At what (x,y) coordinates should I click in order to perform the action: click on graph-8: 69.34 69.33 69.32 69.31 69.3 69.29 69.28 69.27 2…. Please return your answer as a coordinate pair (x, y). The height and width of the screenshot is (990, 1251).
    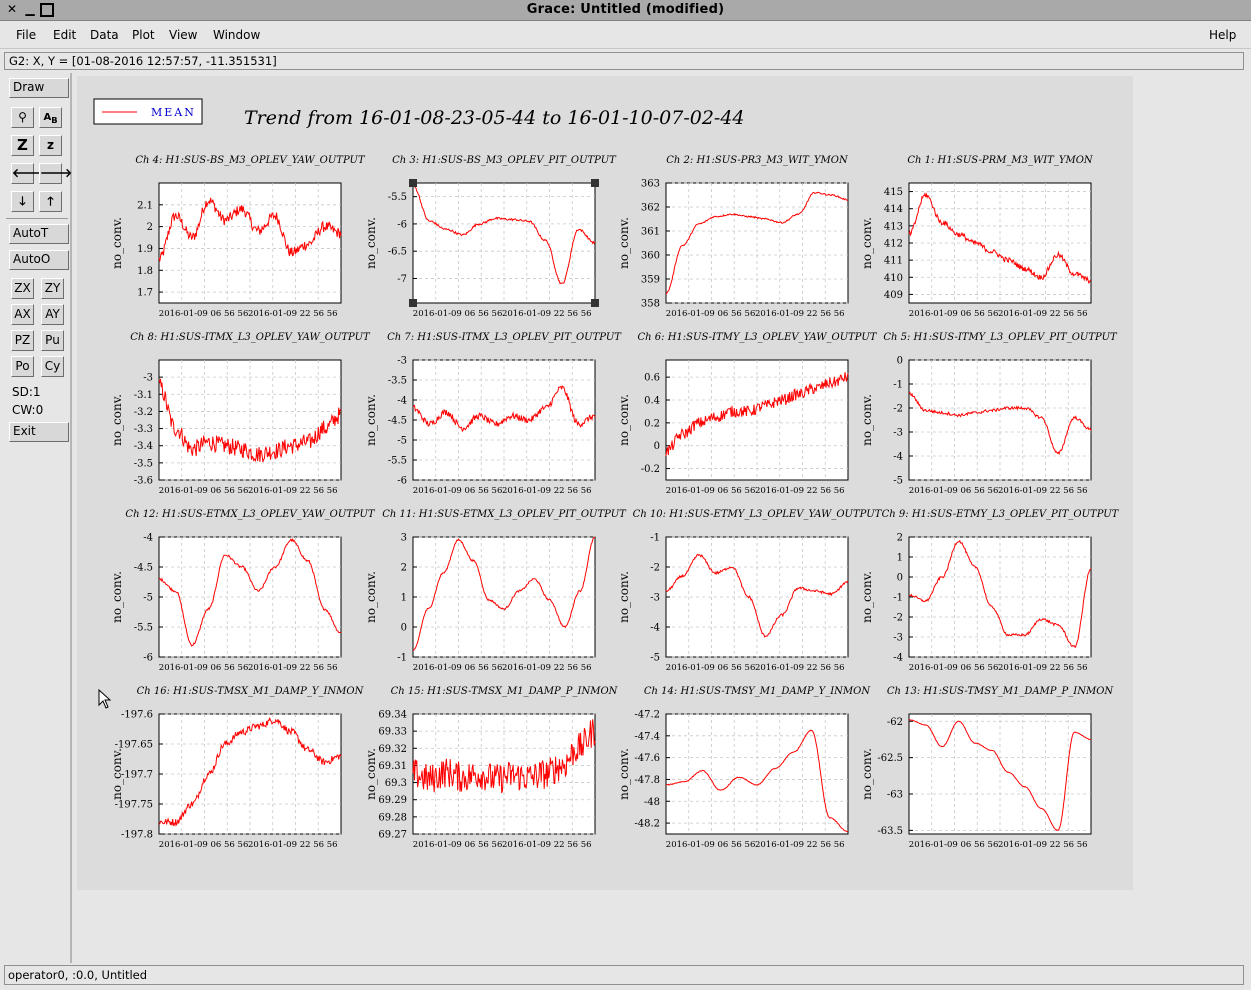
    Looking at the image, I should click on (491, 768).